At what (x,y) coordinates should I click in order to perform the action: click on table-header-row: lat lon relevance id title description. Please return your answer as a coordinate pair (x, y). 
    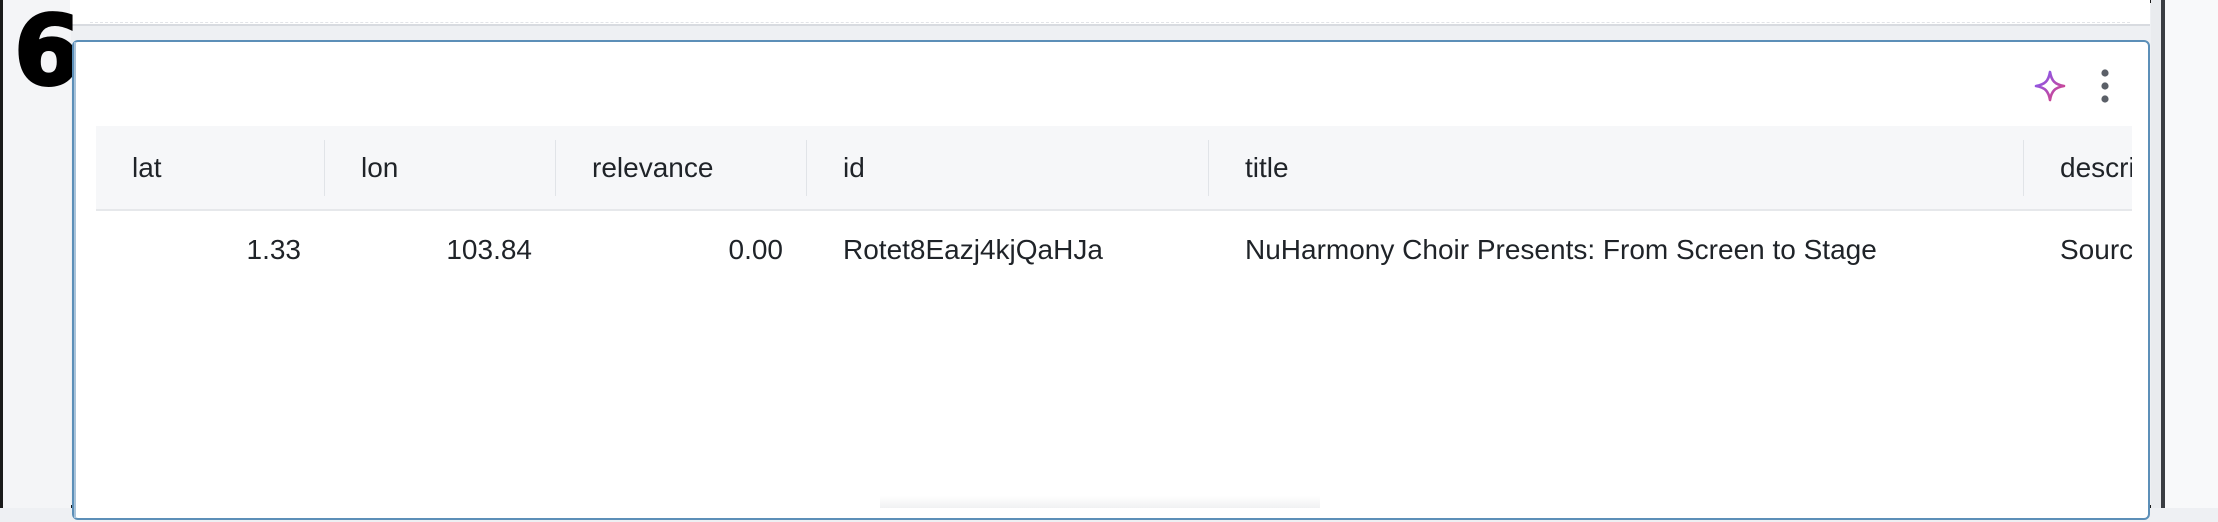
    Looking at the image, I should click on (1114, 168).